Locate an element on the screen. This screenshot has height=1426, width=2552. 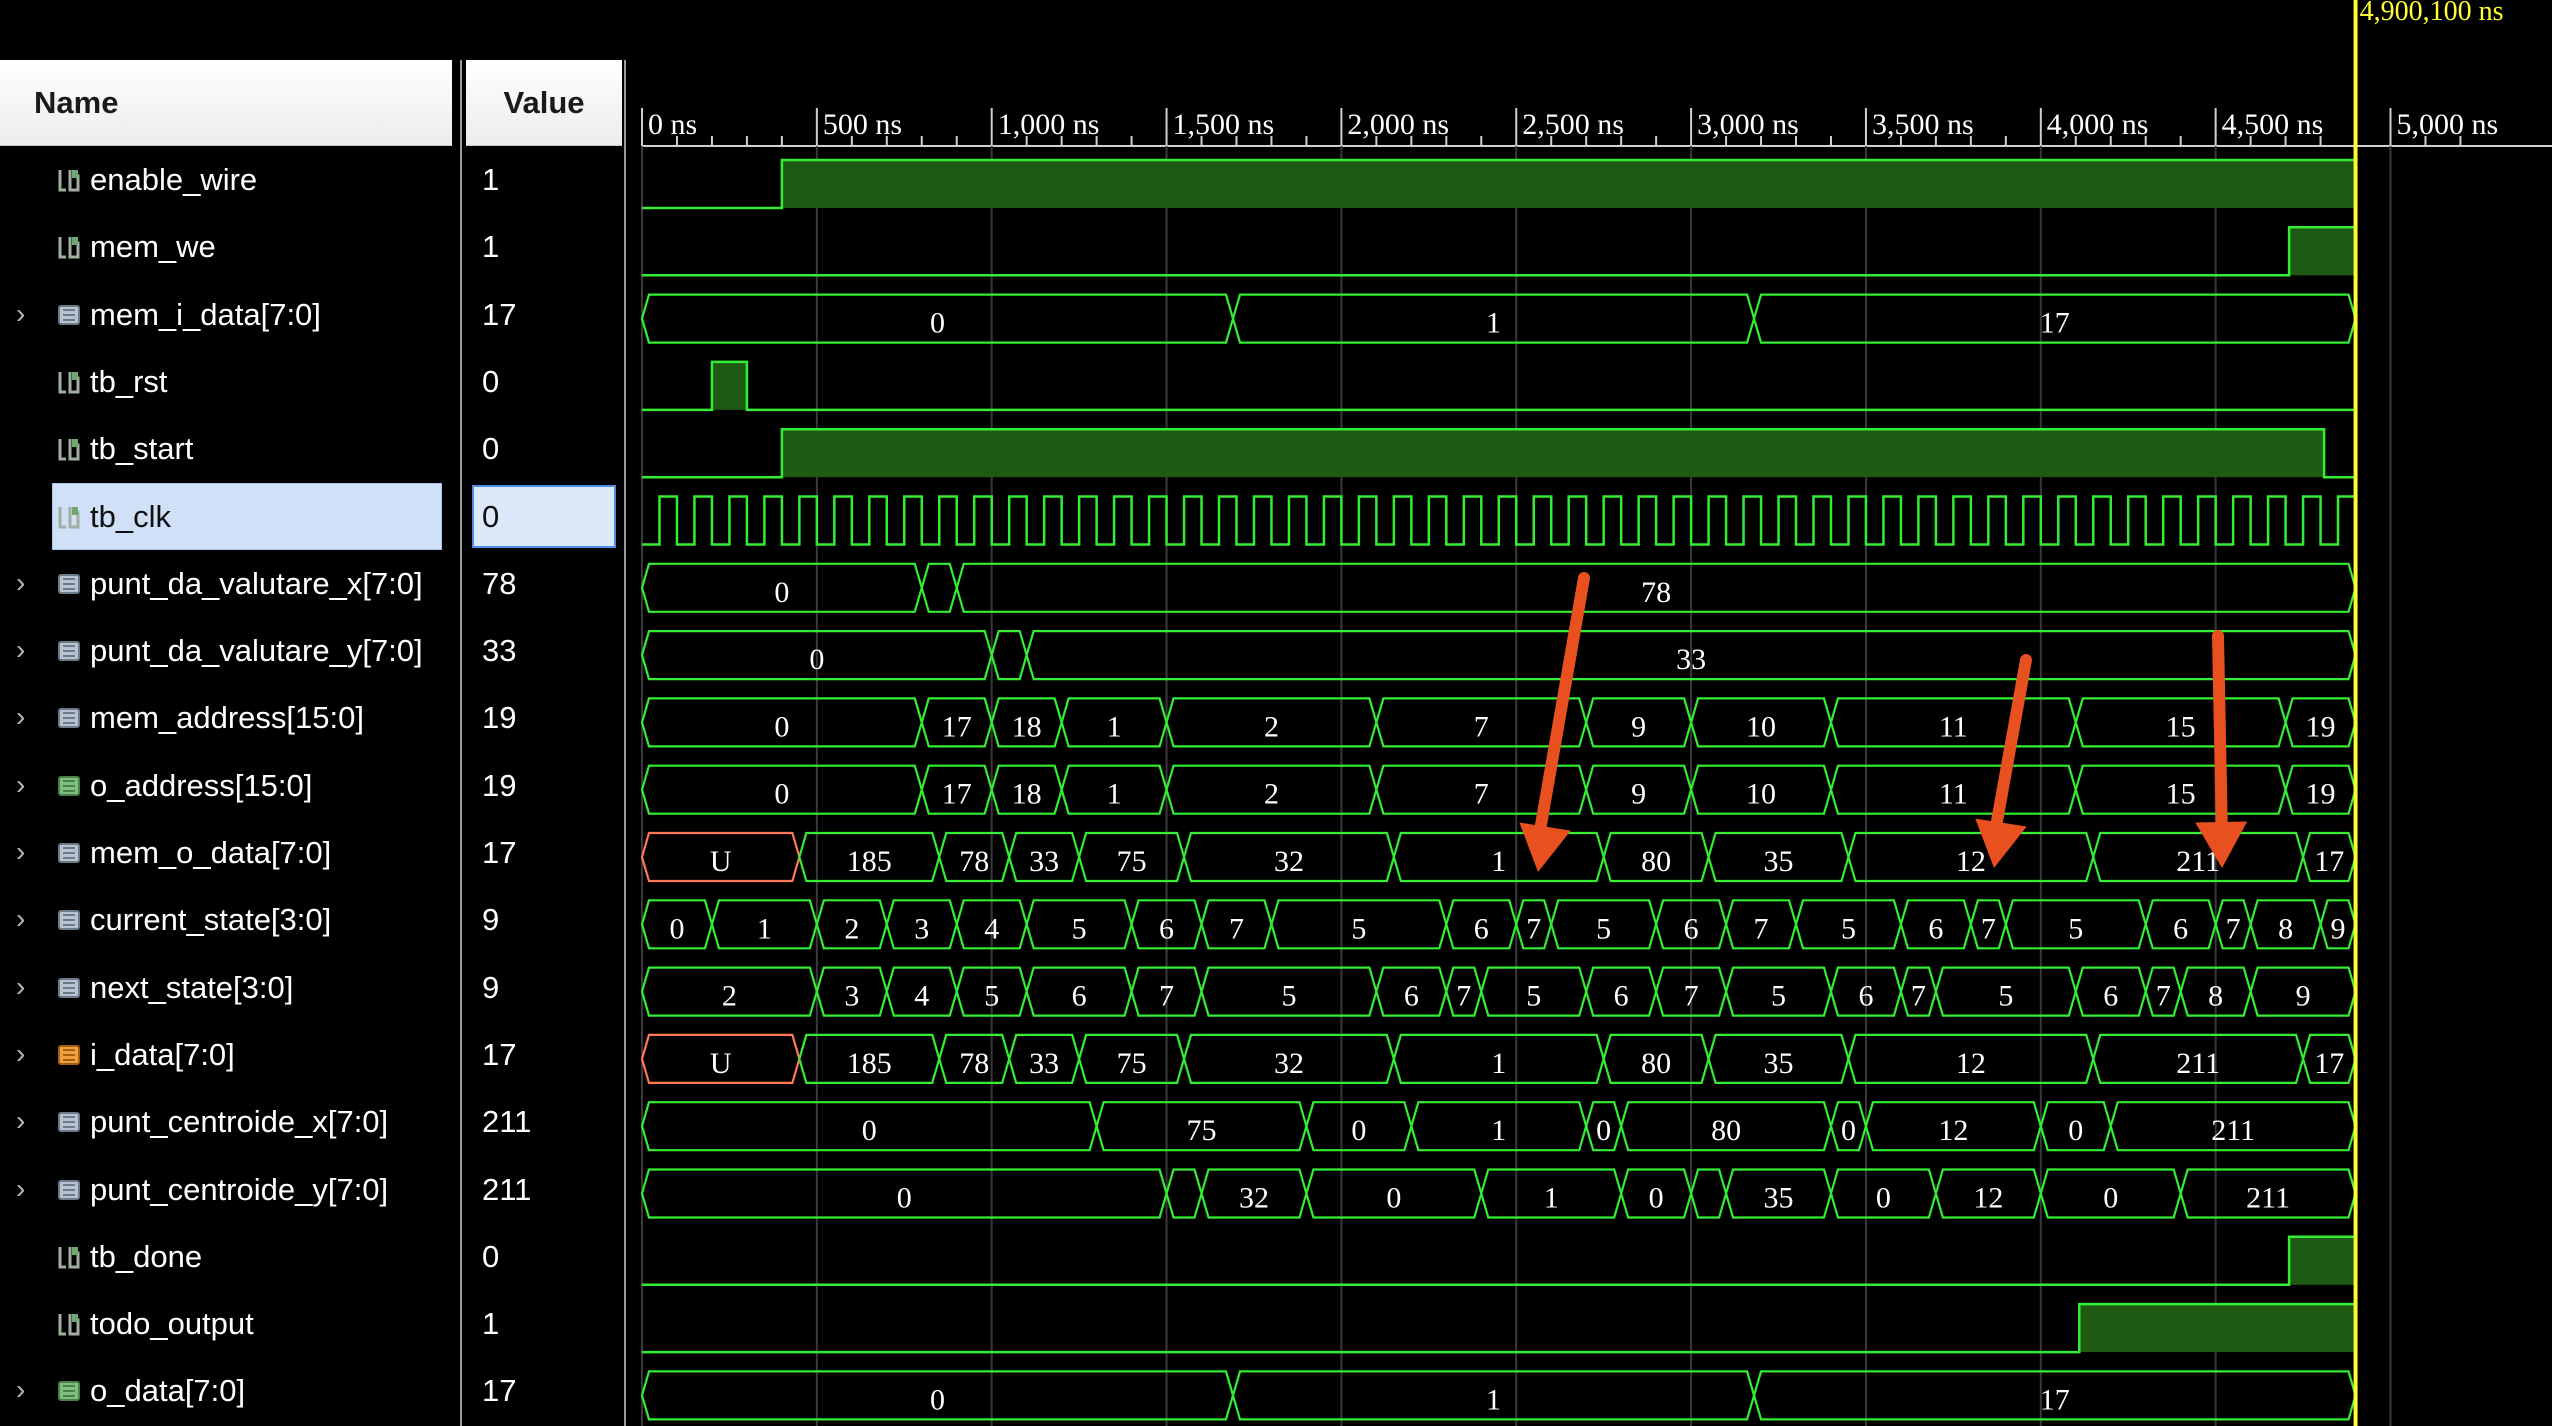
value-row: 33 is located at coordinates (544, 650).